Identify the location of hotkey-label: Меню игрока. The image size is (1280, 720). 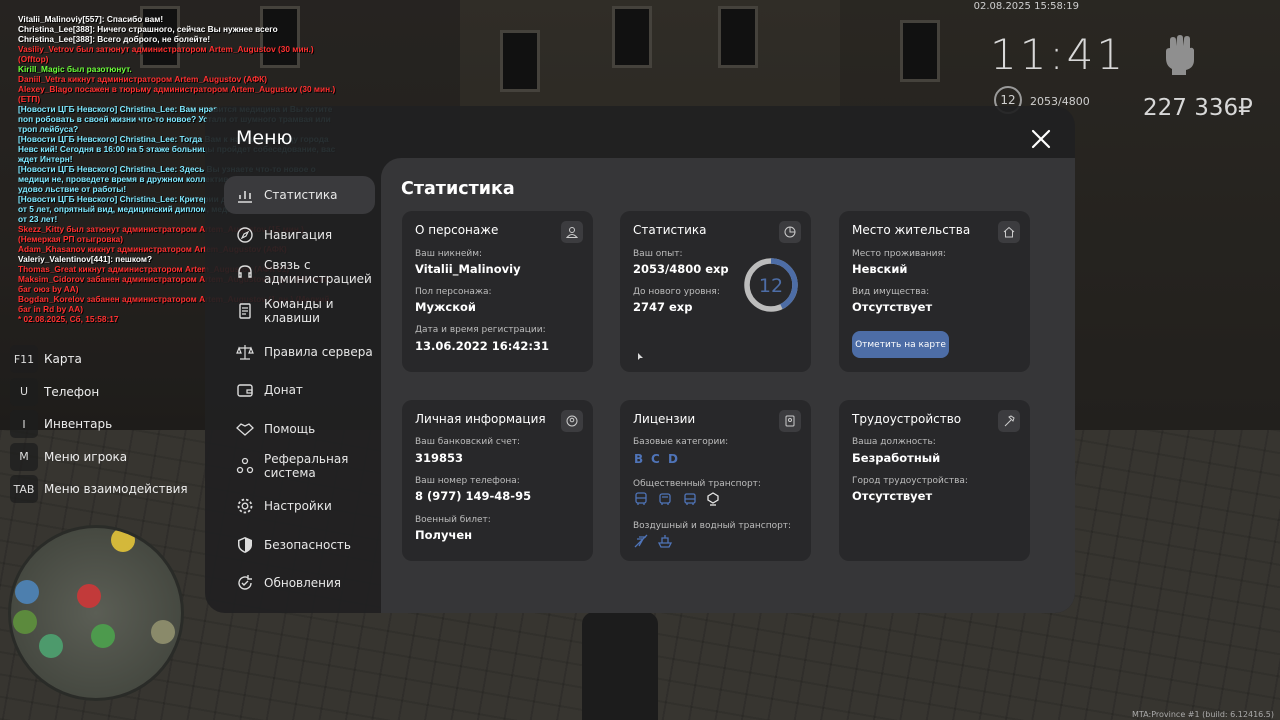
(86, 456).